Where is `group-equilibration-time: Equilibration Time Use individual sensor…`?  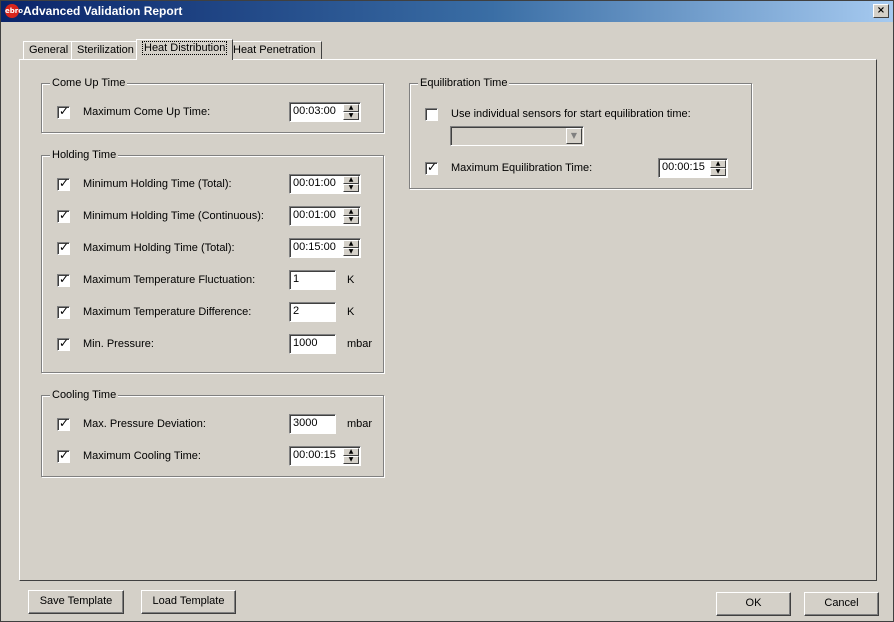
group-equilibration-time: Equilibration Time Use individual sensor… is located at coordinates (581, 133).